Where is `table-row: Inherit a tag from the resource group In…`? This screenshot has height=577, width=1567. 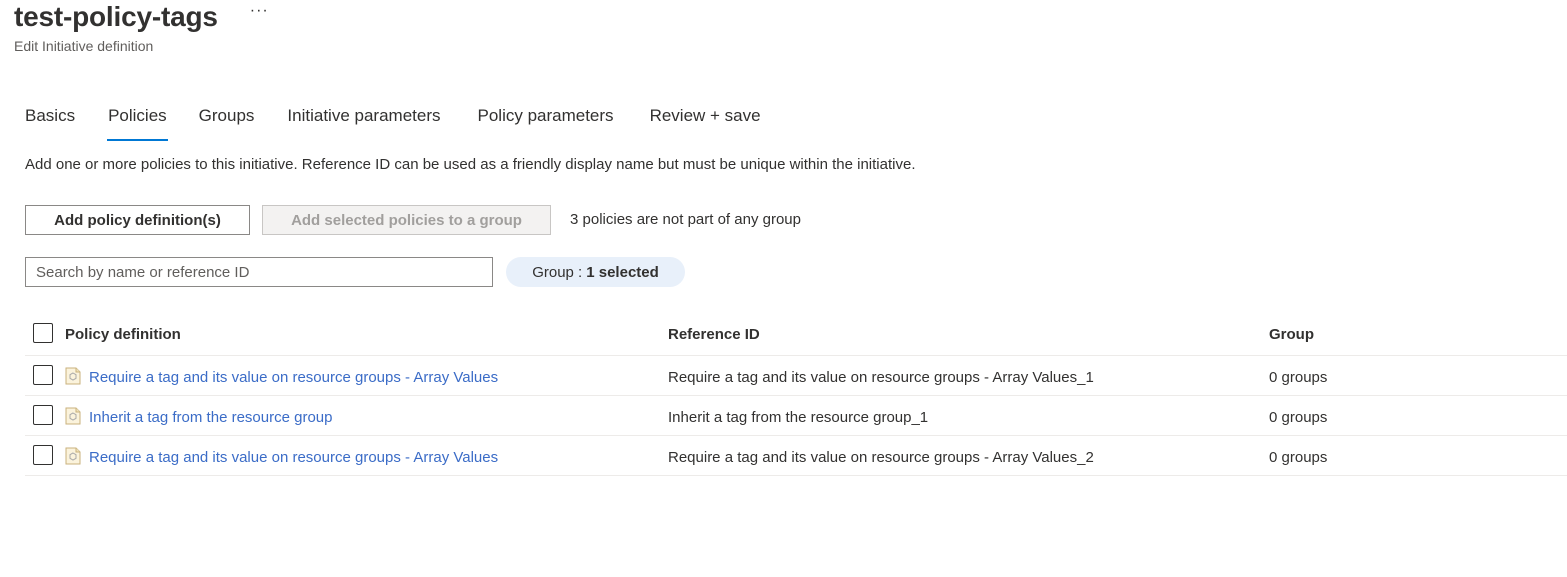
table-row: Inherit a tag from the resource group In… is located at coordinates (796, 416).